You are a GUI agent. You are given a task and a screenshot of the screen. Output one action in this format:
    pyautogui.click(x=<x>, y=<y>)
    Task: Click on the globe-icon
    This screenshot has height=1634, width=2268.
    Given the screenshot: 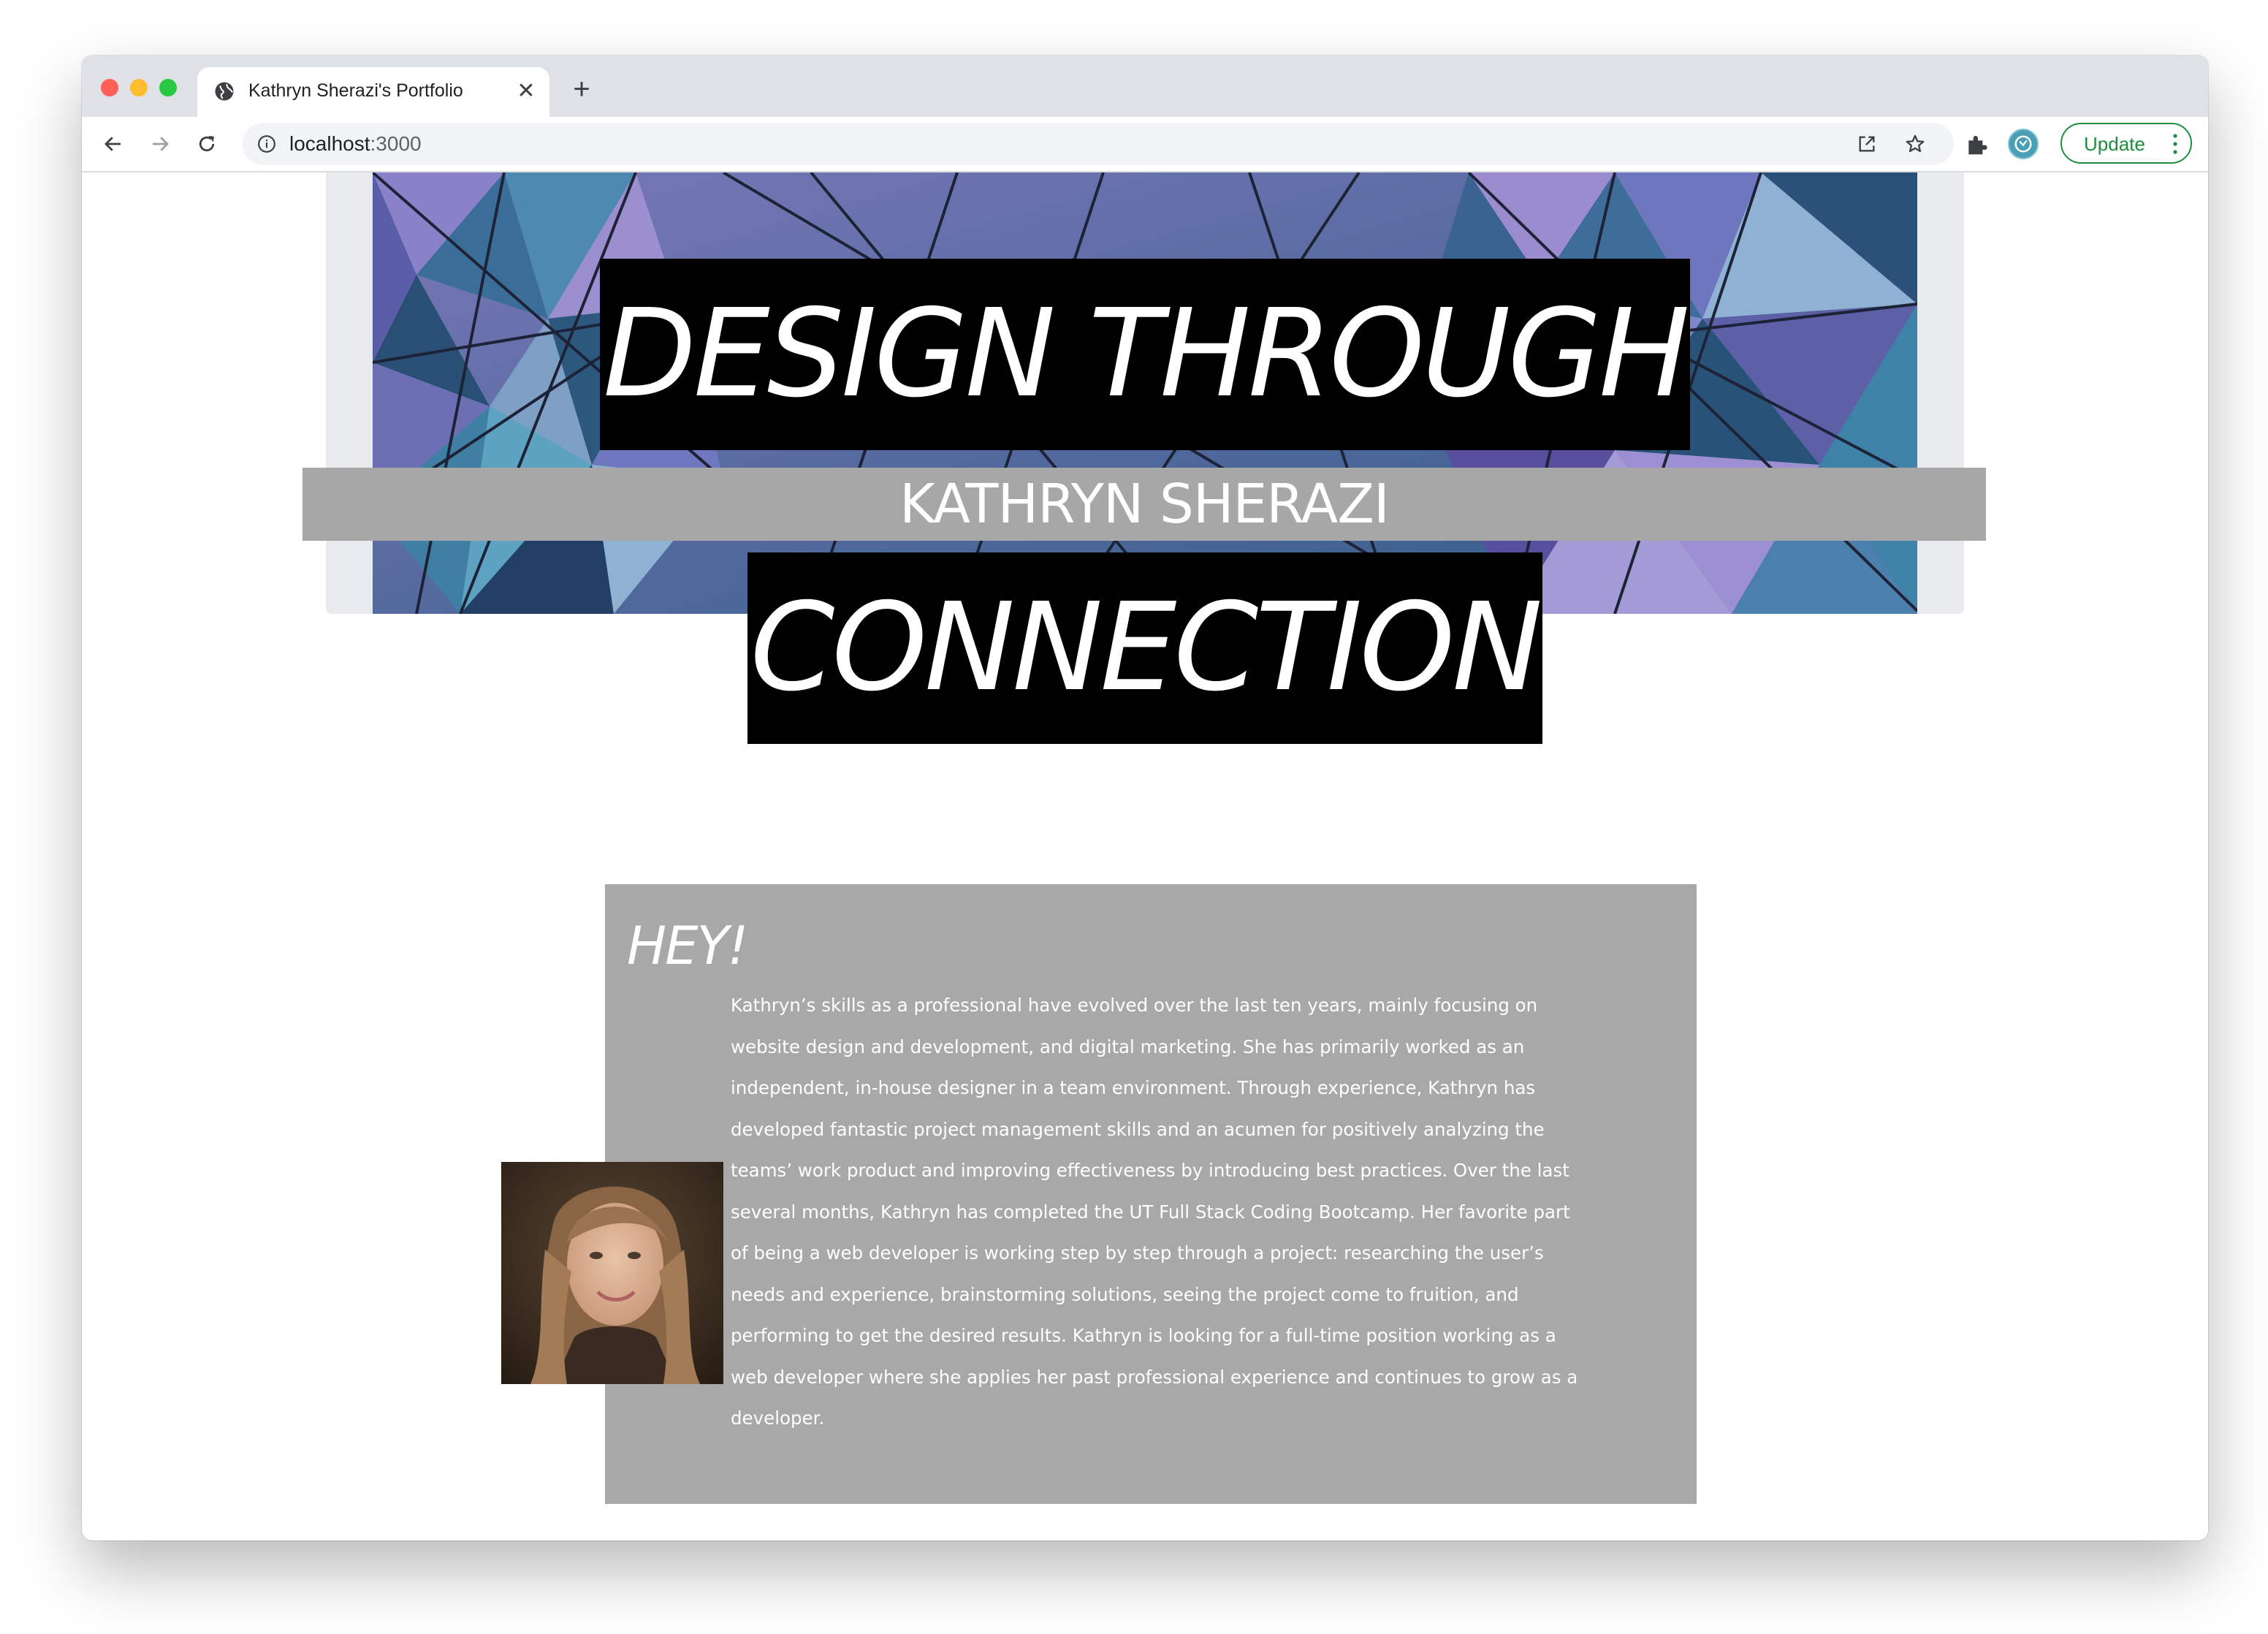 What is the action you would take?
    pyautogui.click(x=224, y=91)
    